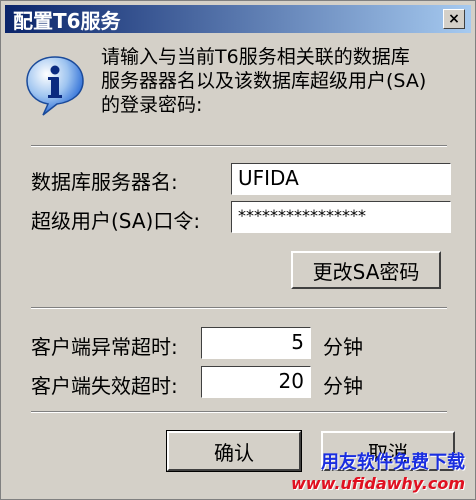 This screenshot has height=500, width=476. What do you see at coordinates (366, 270) in the screenshot?
I see `change-sa-password-button: 更改SA密码` at bounding box center [366, 270].